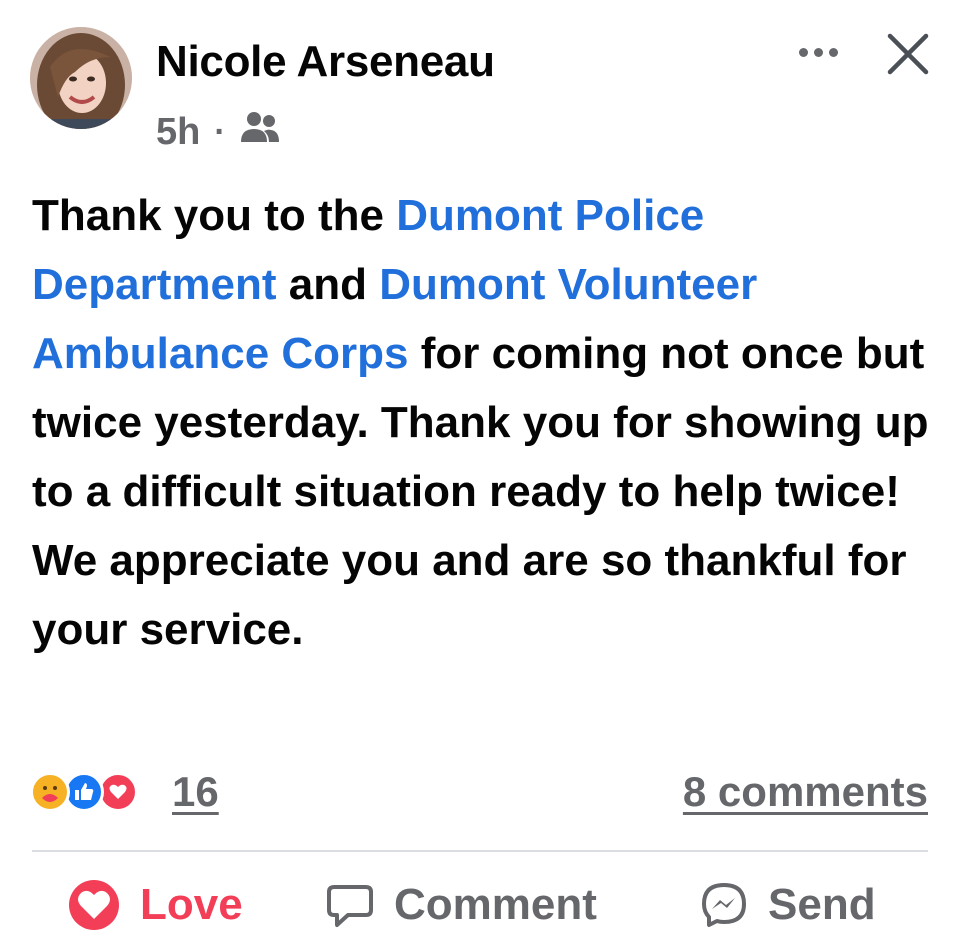  What do you see at coordinates (178, 132) in the screenshot?
I see `post-time: 5h` at bounding box center [178, 132].